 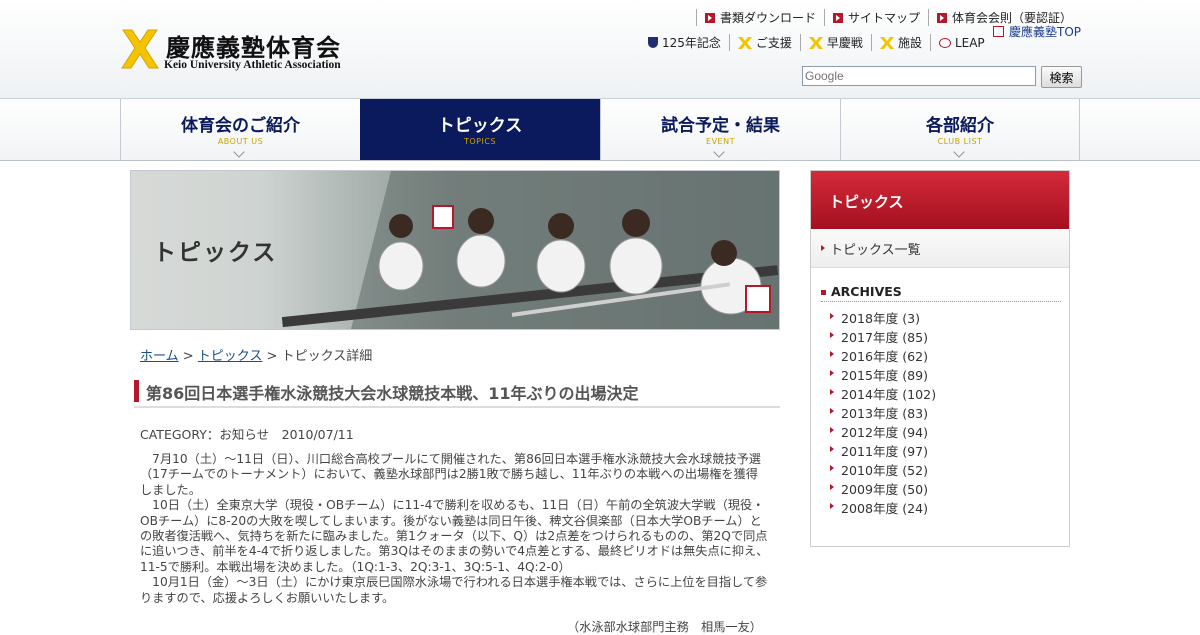 I want to click on search-button: 検索, so click(x=1061, y=77).